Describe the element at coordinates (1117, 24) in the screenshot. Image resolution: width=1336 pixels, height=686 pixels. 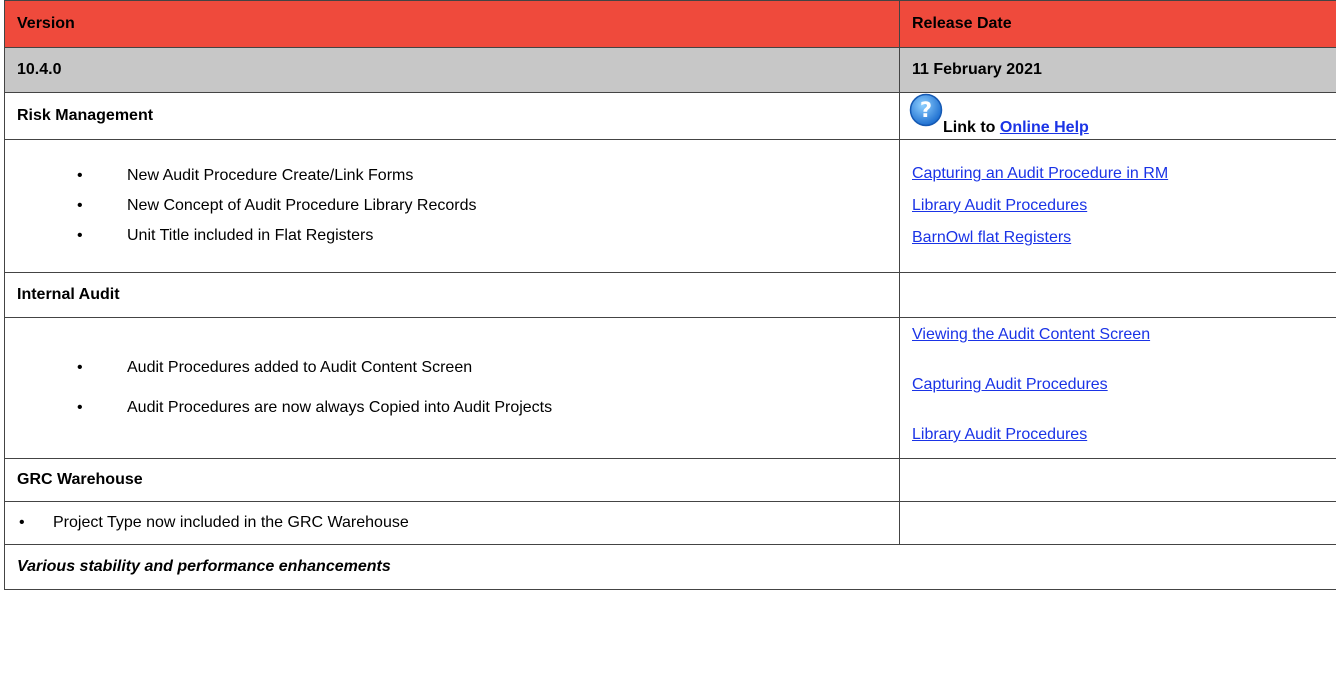
I see `release-date-header: Release Date` at that location.